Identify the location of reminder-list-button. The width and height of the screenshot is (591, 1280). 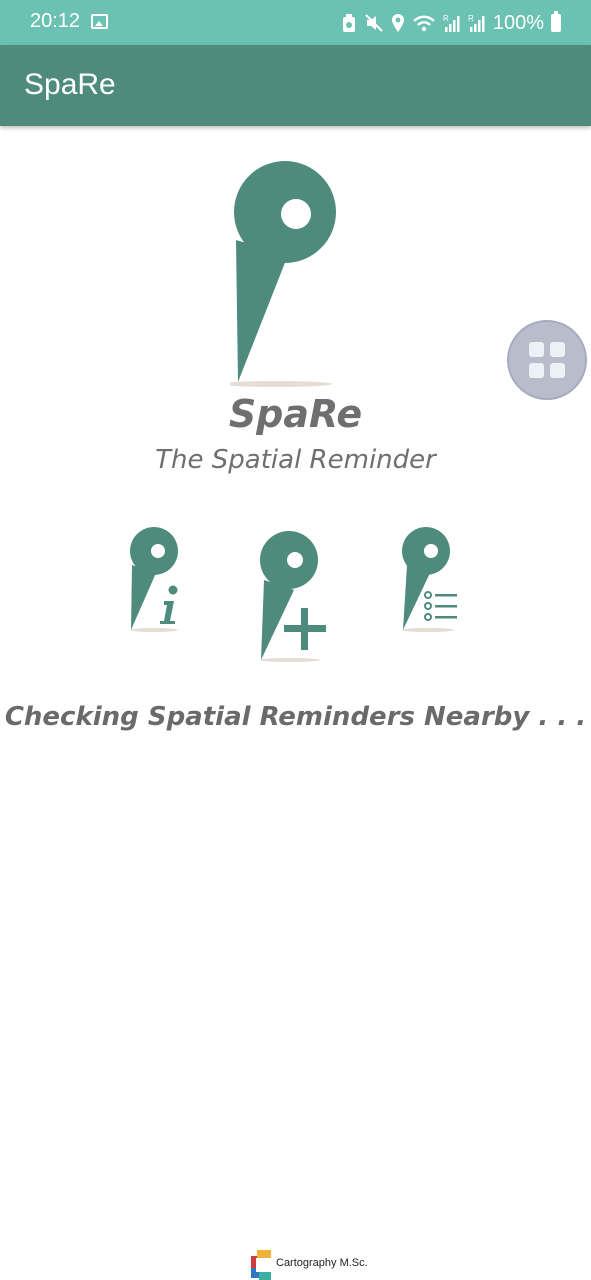
(433, 582).